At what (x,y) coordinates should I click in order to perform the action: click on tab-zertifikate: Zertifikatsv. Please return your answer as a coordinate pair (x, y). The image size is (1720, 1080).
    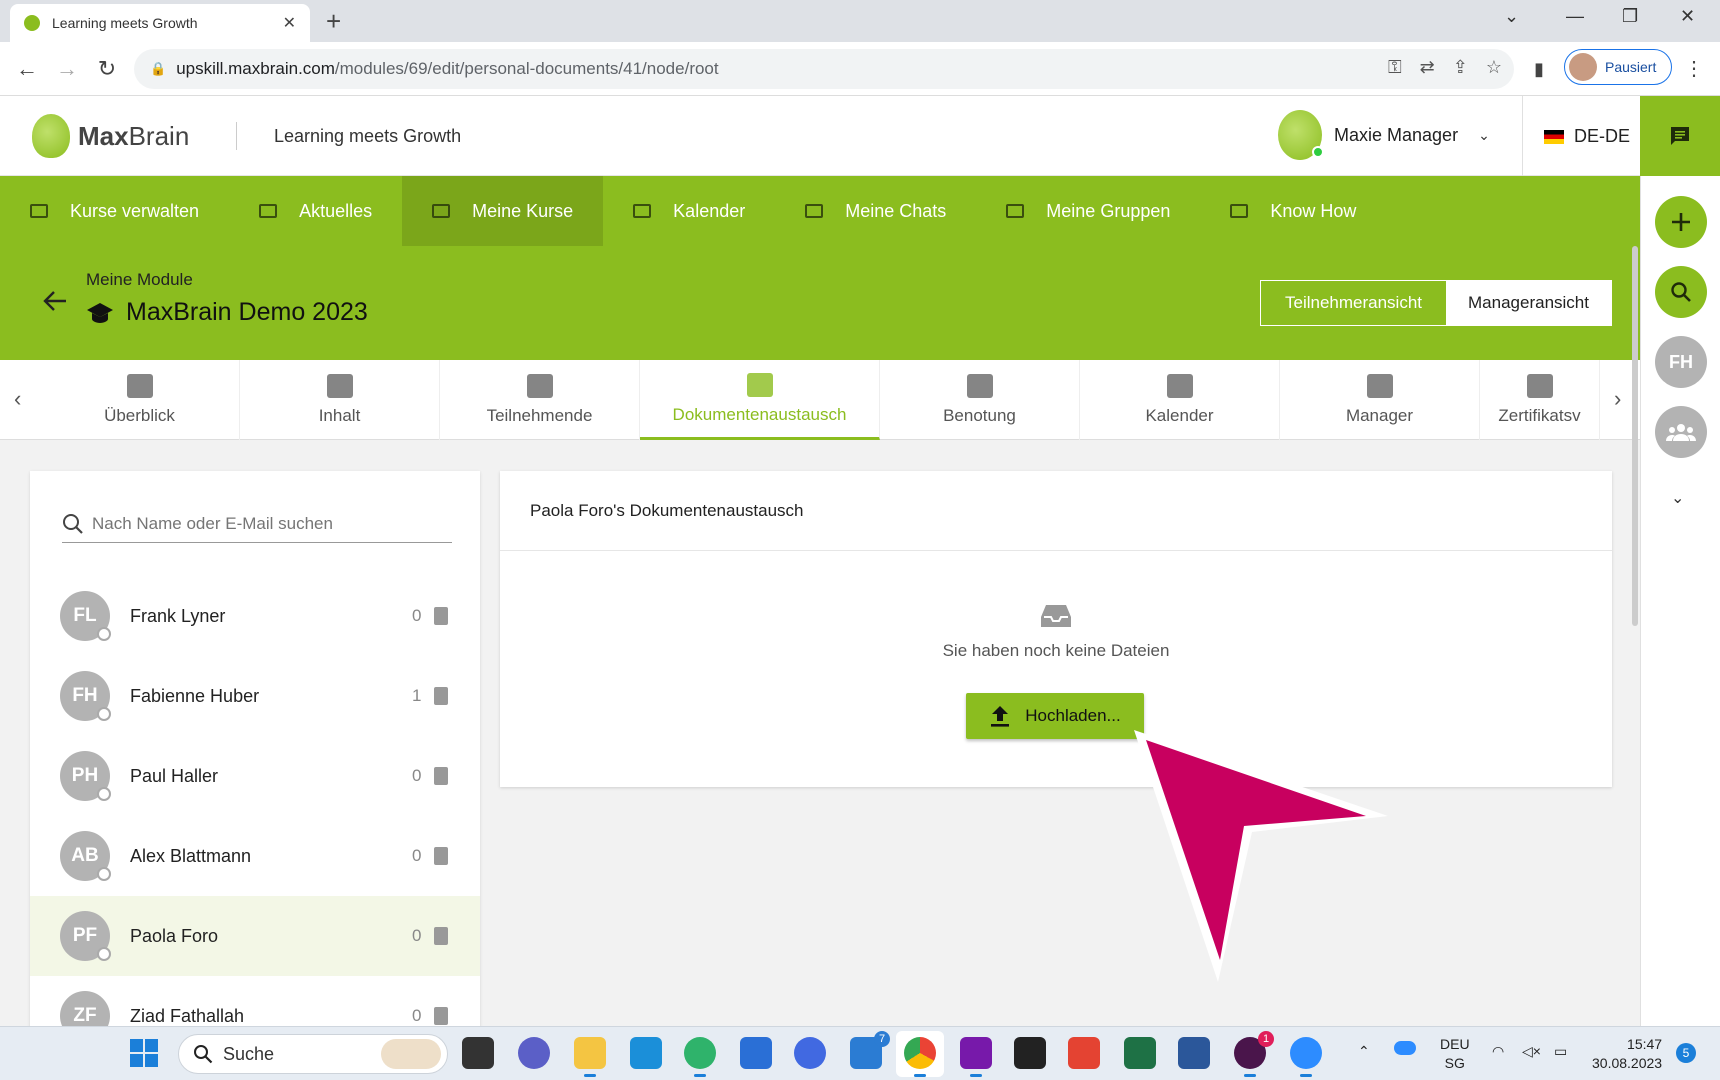
    Looking at the image, I should click on (1540, 400).